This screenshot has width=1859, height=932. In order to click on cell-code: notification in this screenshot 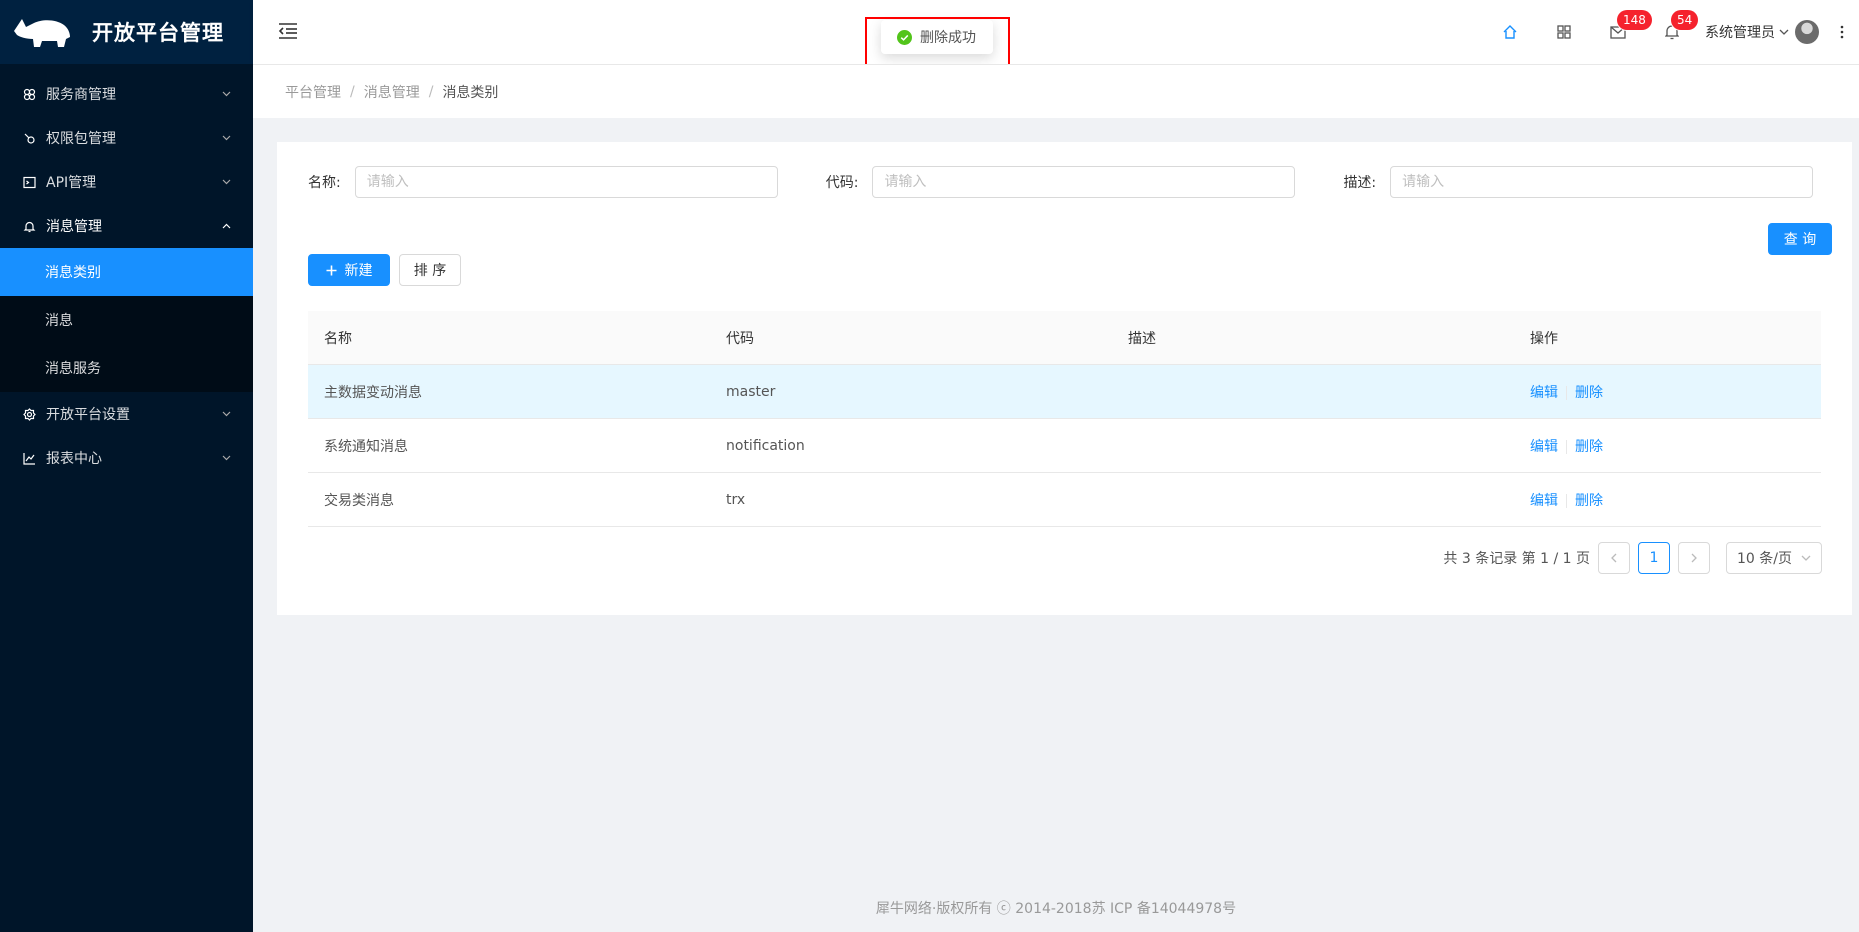, I will do `click(765, 445)`.